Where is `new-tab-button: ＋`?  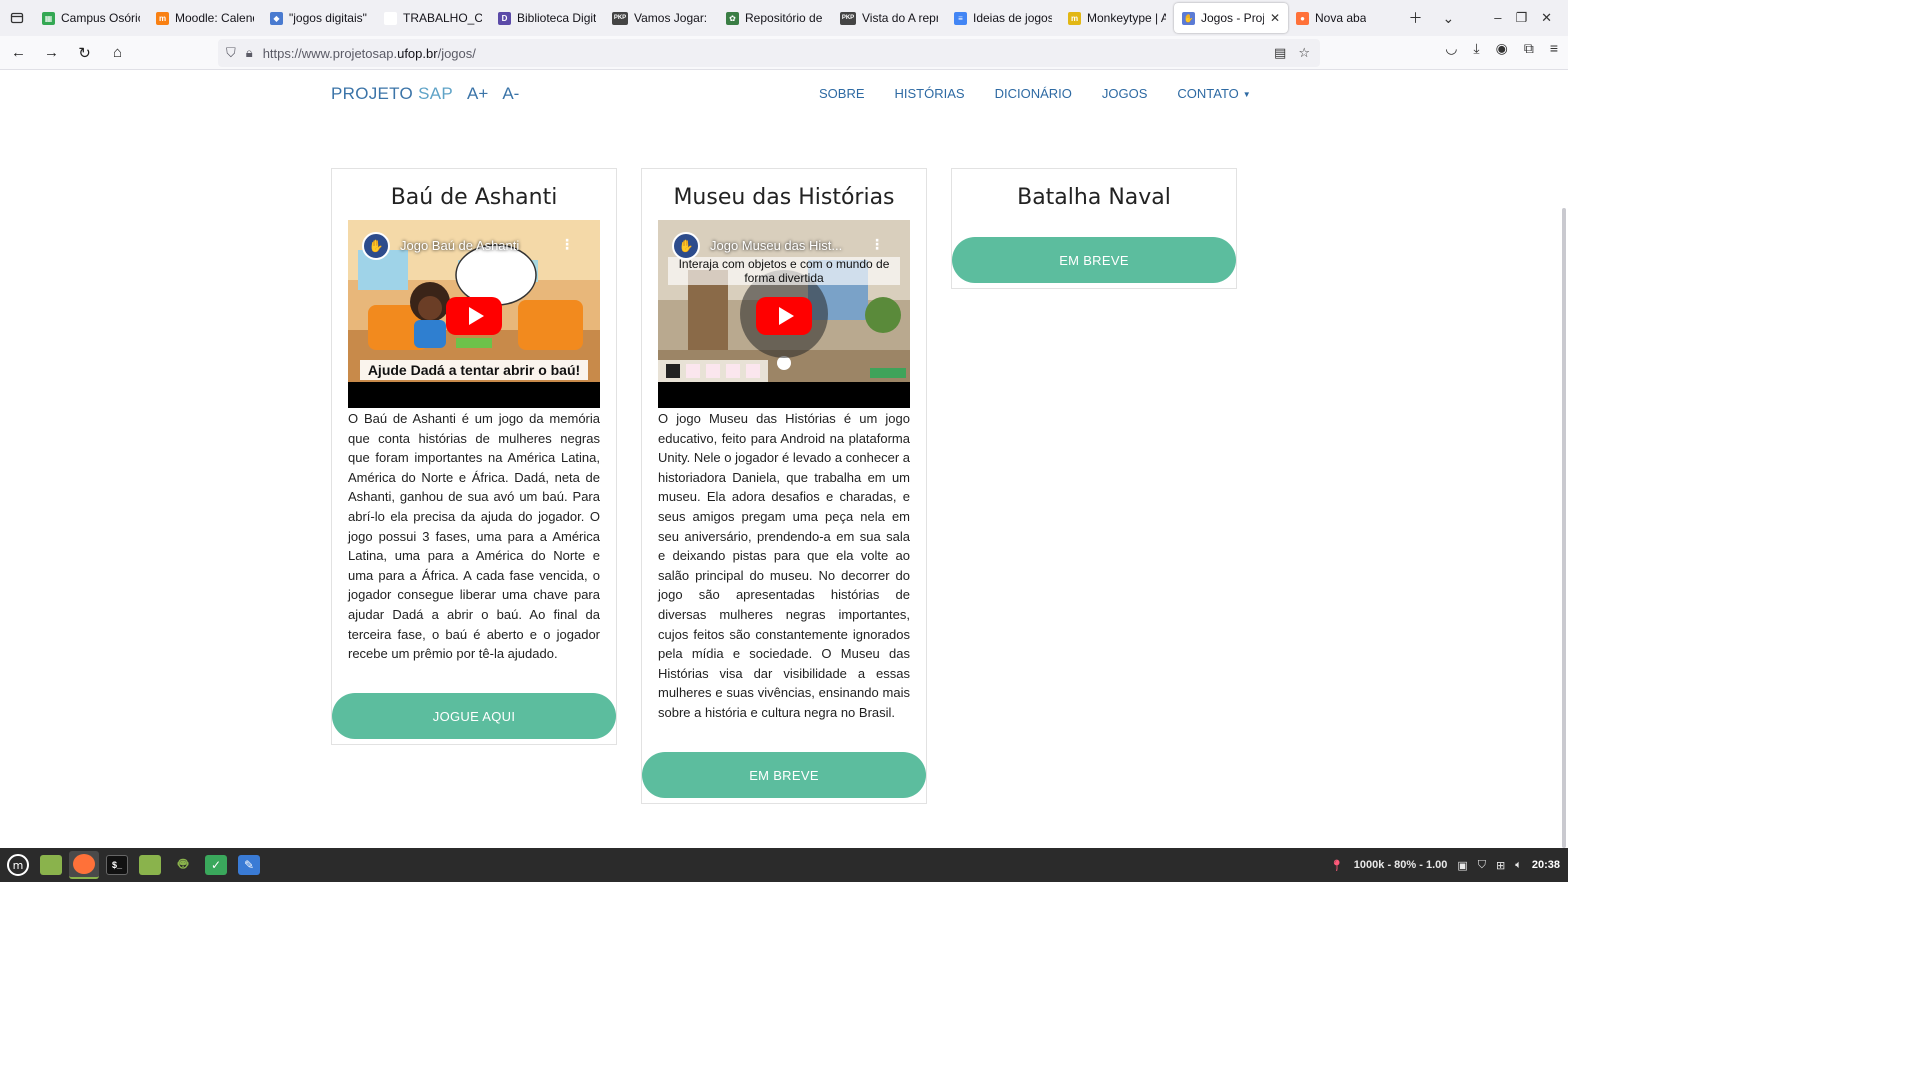
new-tab-button: ＋ is located at coordinates (1415, 18).